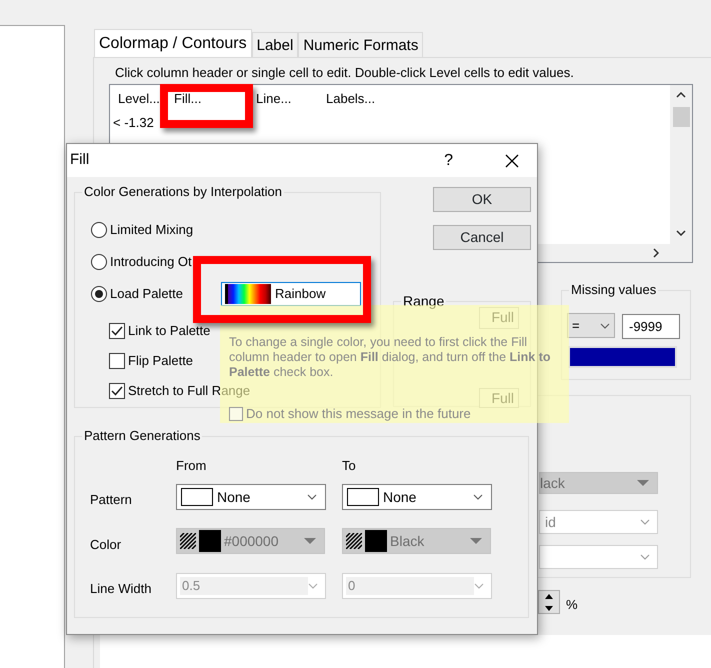 The height and width of the screenshot is (668, 711). What do you see at coordinates (681, 117) in the screenshot?
I see `scroll-thumb` at bounding box center [681, 117].